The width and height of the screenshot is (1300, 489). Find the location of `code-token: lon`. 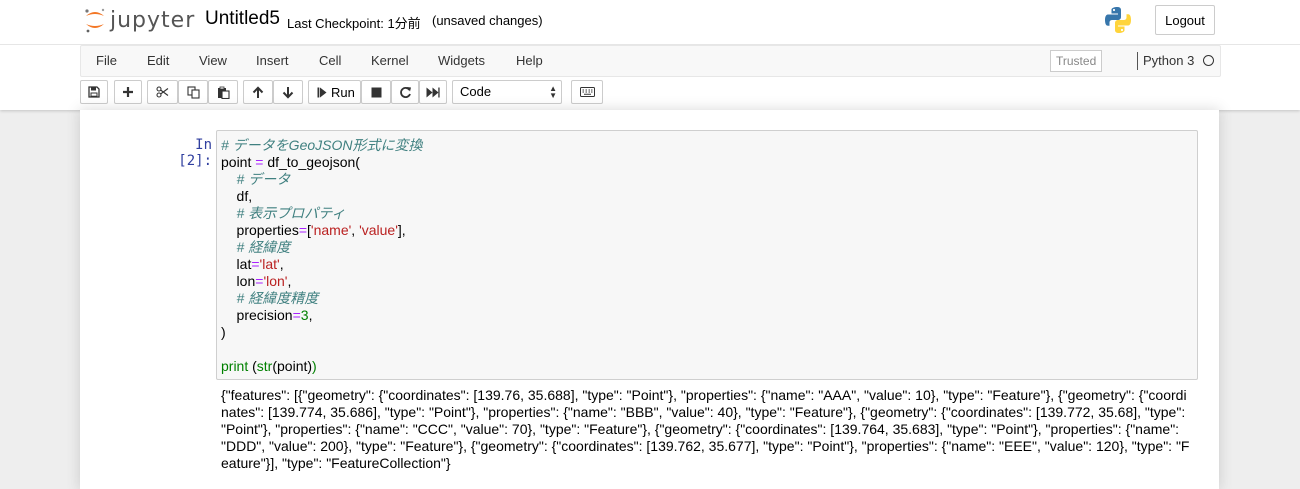

code-token: lon is located at coordinates (238, 281).